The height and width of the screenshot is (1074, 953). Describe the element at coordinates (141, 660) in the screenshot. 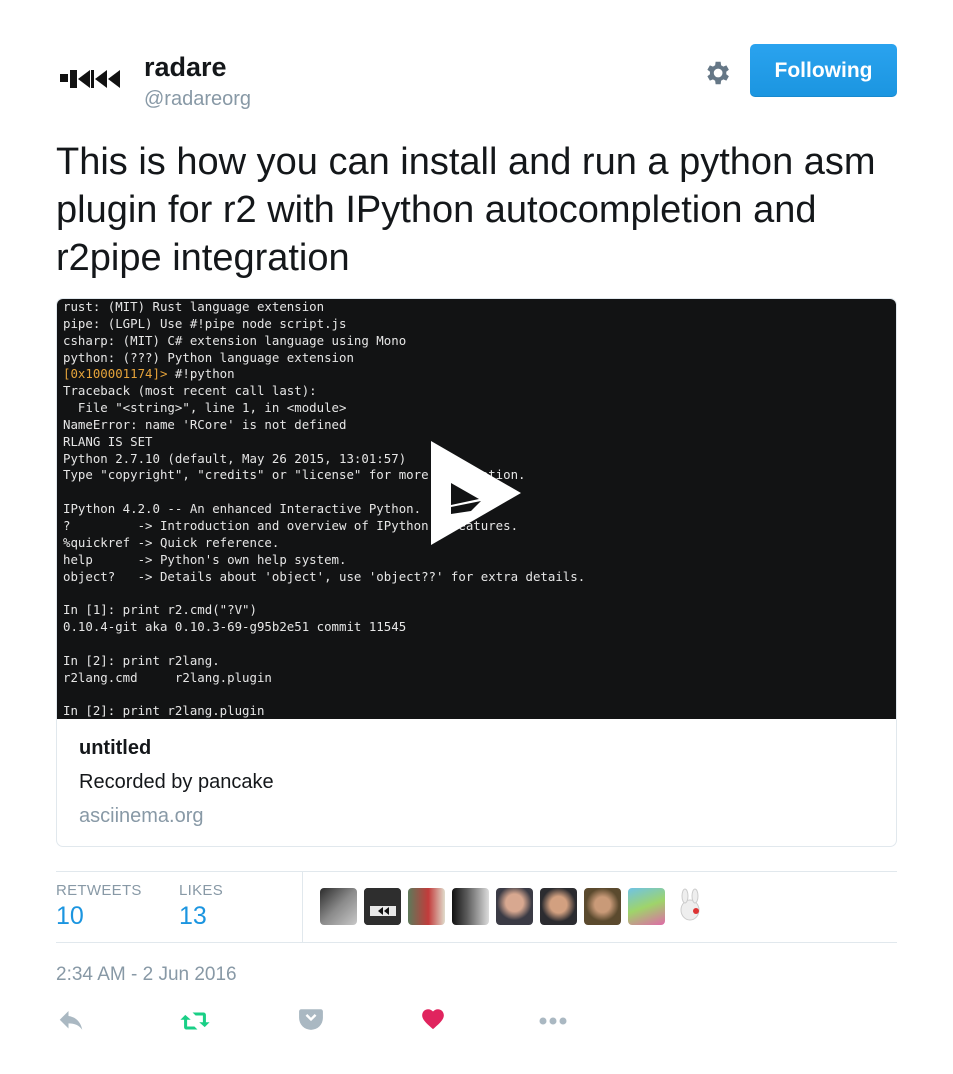

I see `terminal-line-text: In [2]: print r2lang.` at that location.